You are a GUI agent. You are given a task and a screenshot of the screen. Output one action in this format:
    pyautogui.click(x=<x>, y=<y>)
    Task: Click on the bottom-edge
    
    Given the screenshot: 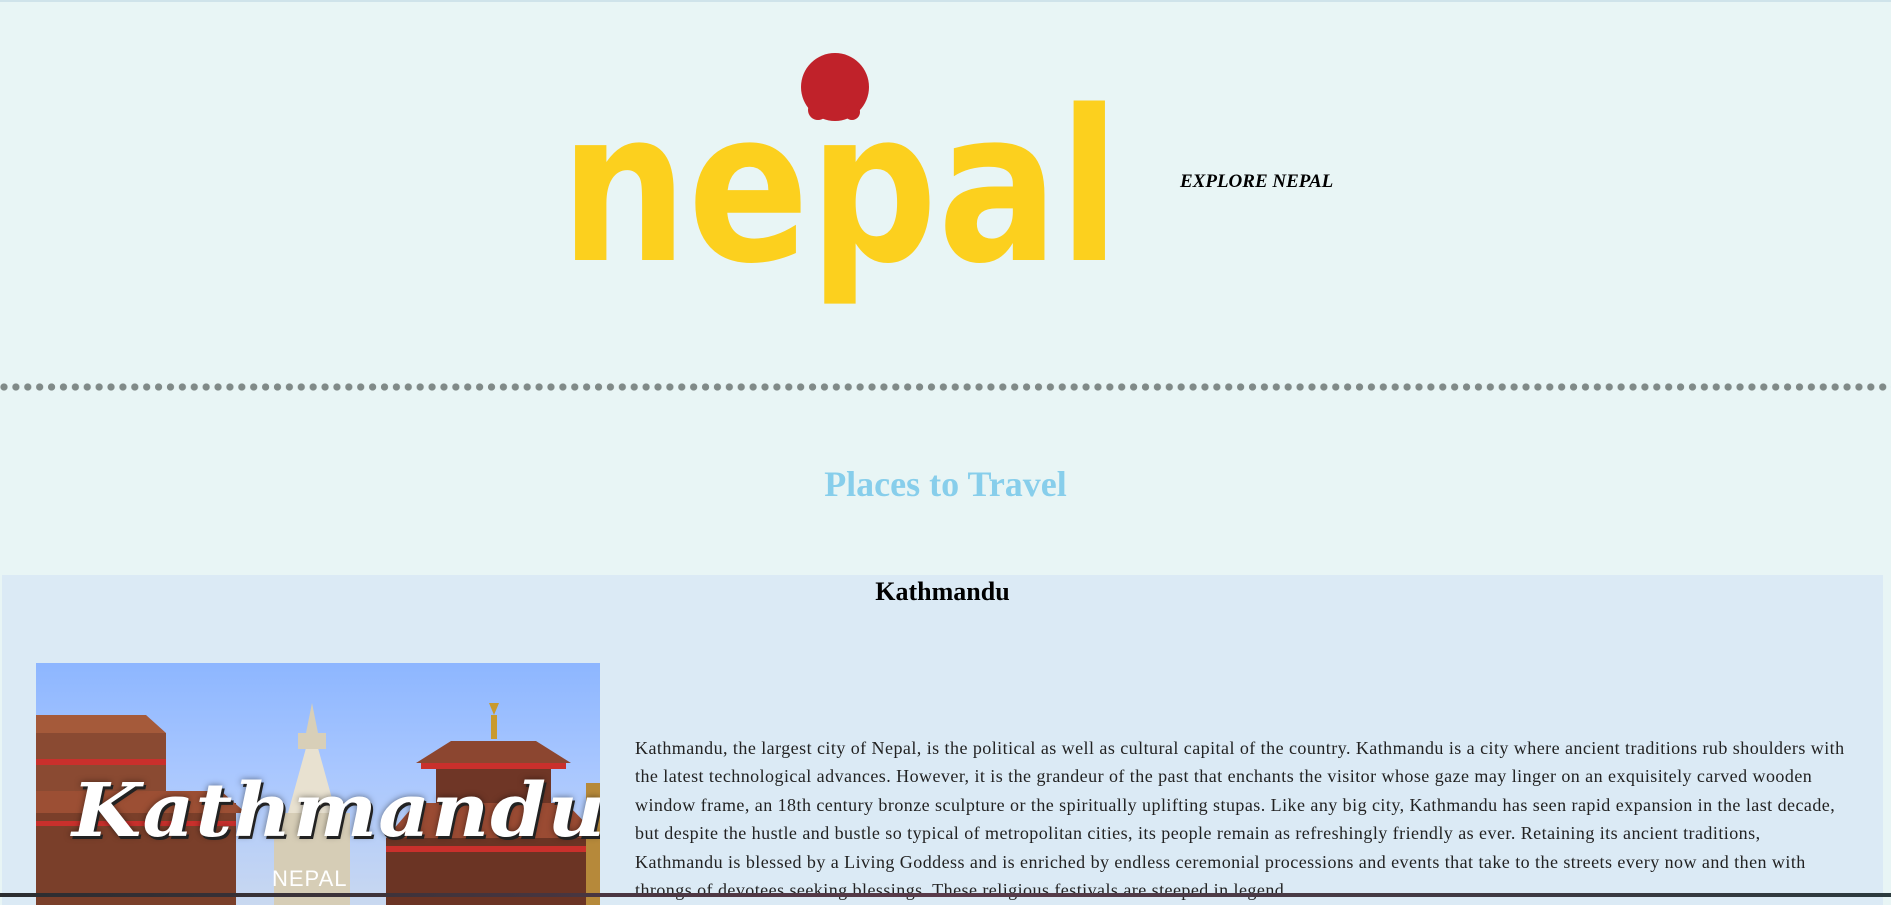 What is the action you would take?
    pyautogui.click(x=945, y=895)
    